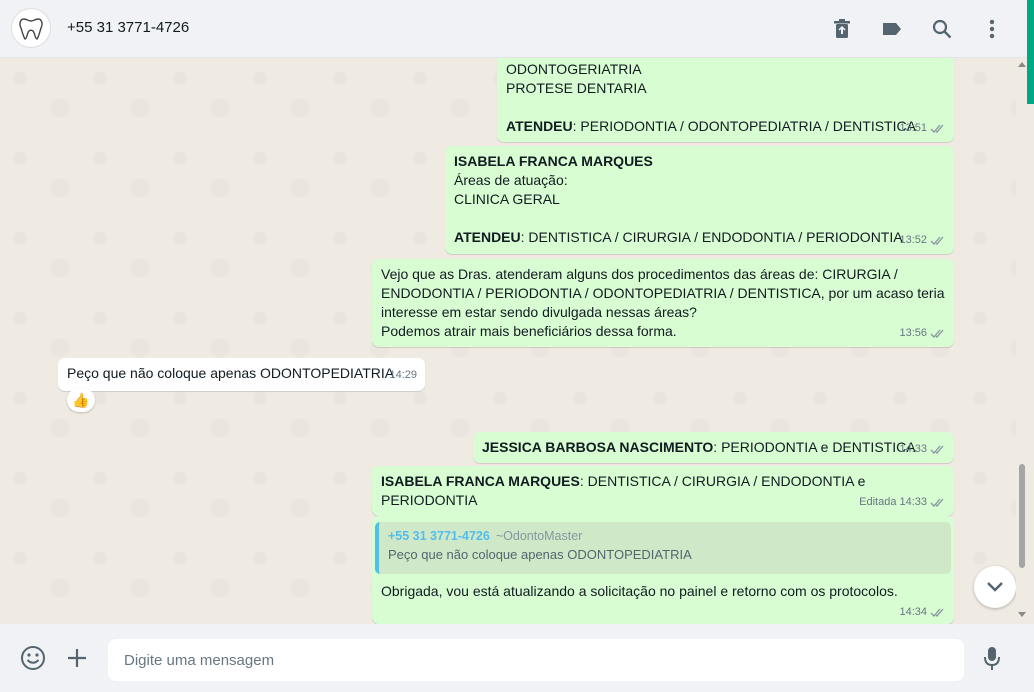 The image size is (1034, 692). I want to click on edited-label: Editada, so click(878, 502).